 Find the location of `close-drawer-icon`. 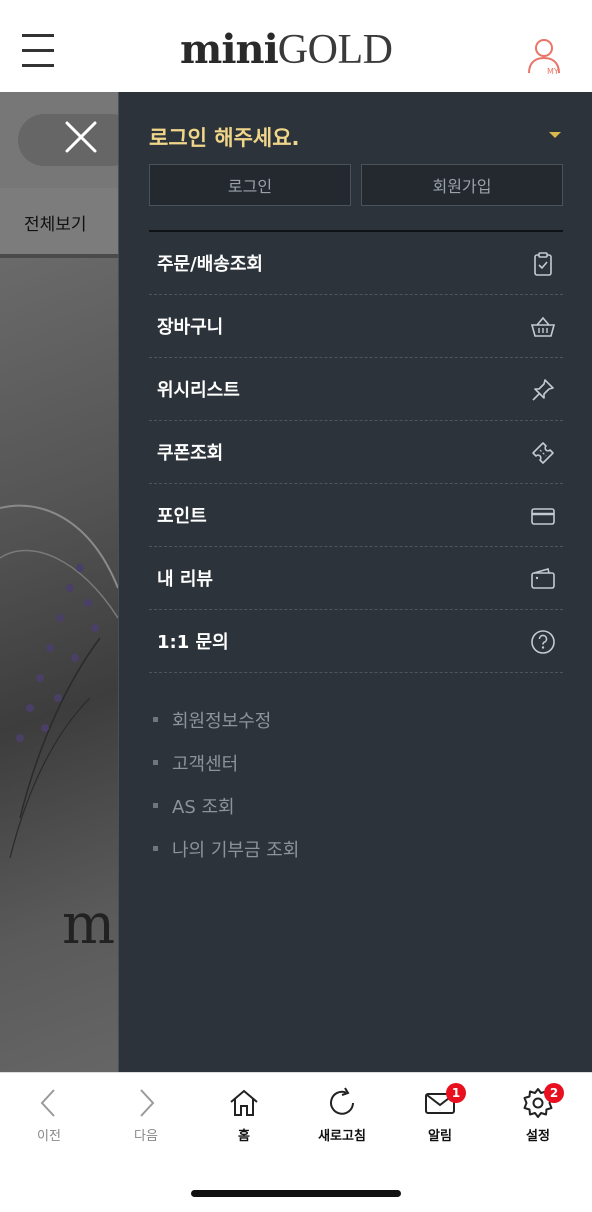

close-drawer-icon is located at coordinates (81, 137).